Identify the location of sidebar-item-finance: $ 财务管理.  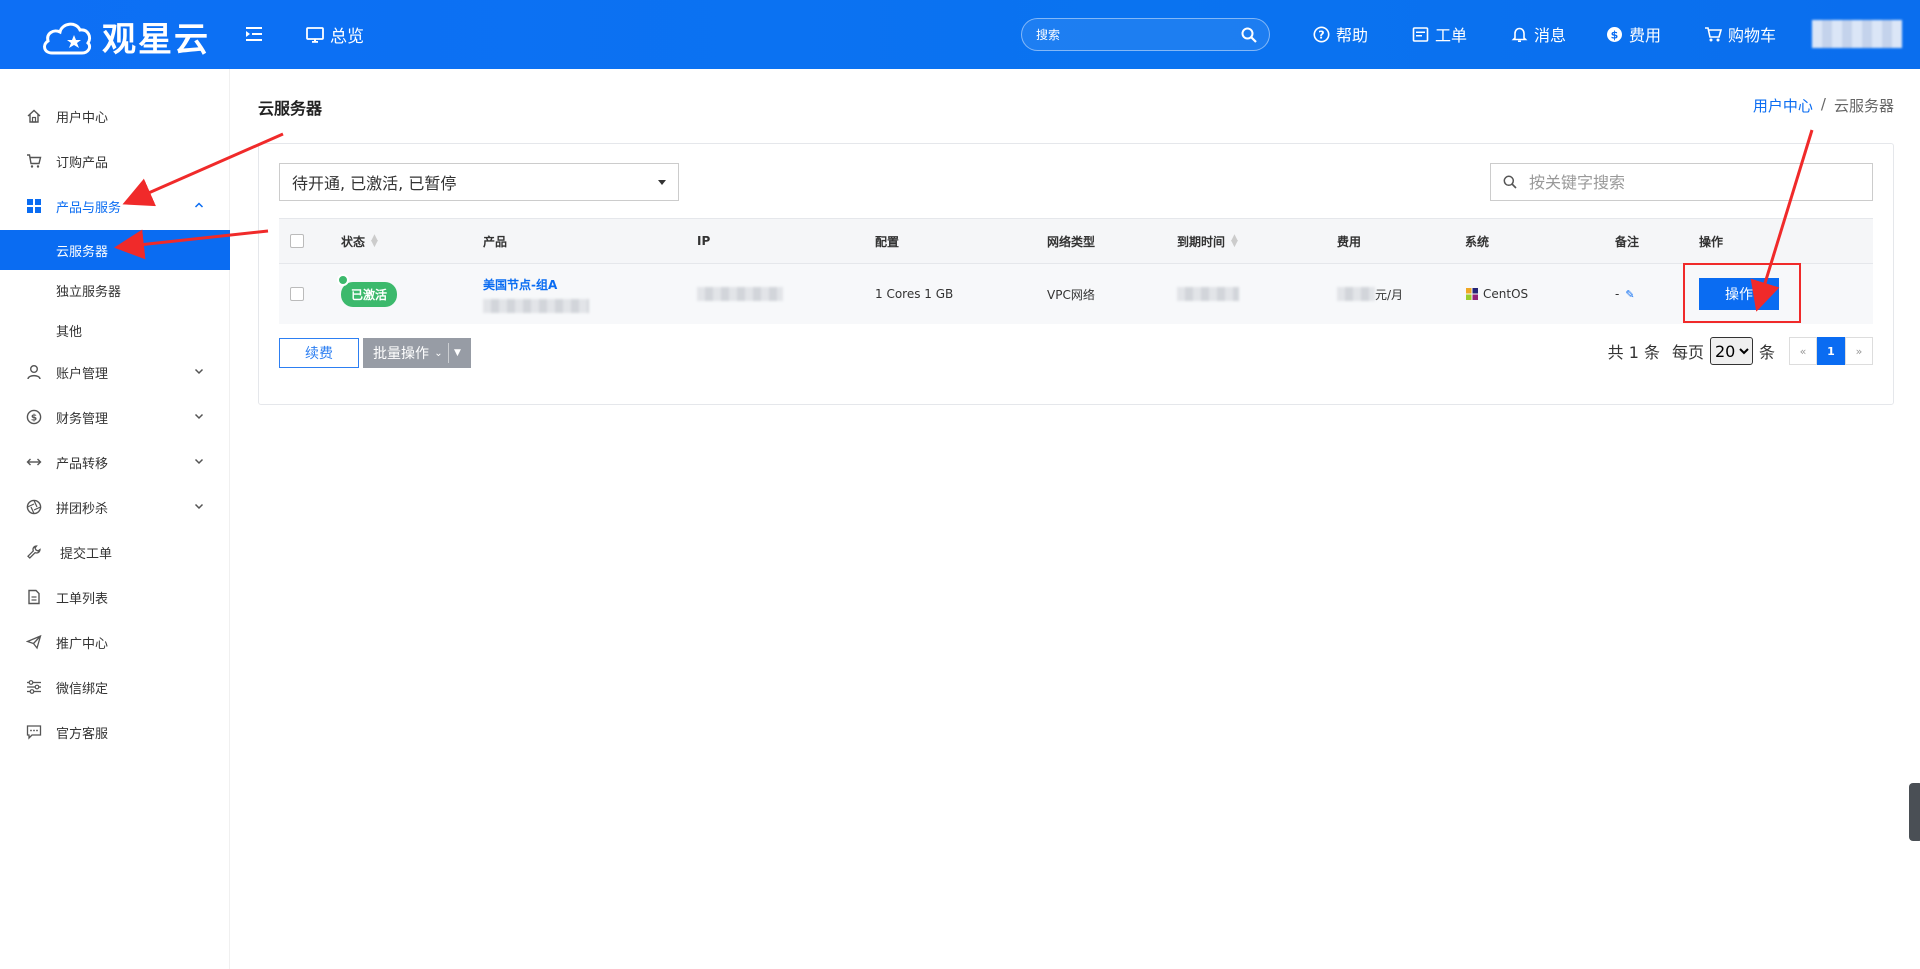
(115, 417).